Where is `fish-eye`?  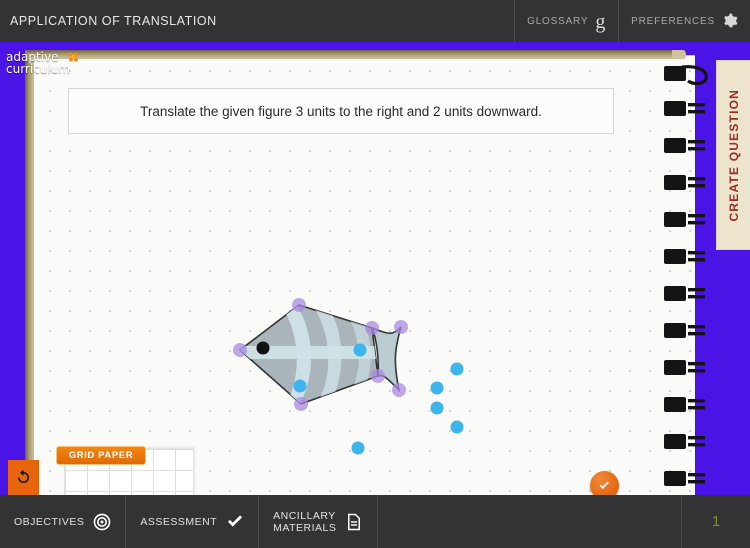
fish-eye is located at coordinates (263, 348).